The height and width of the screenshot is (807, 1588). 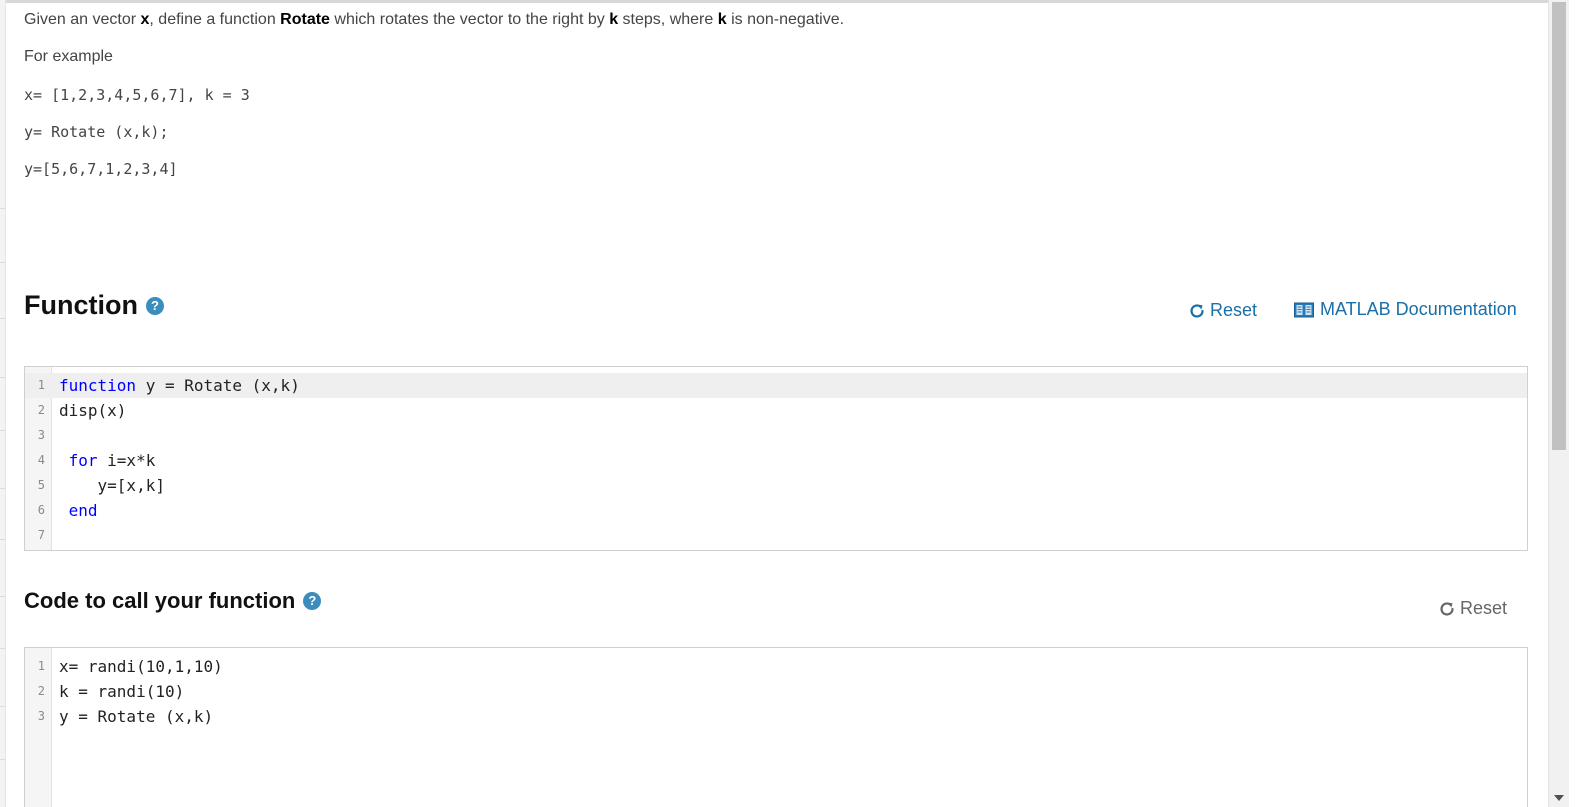 I want to click on call-reset-button: Reset, so click(x=1472, y=608).